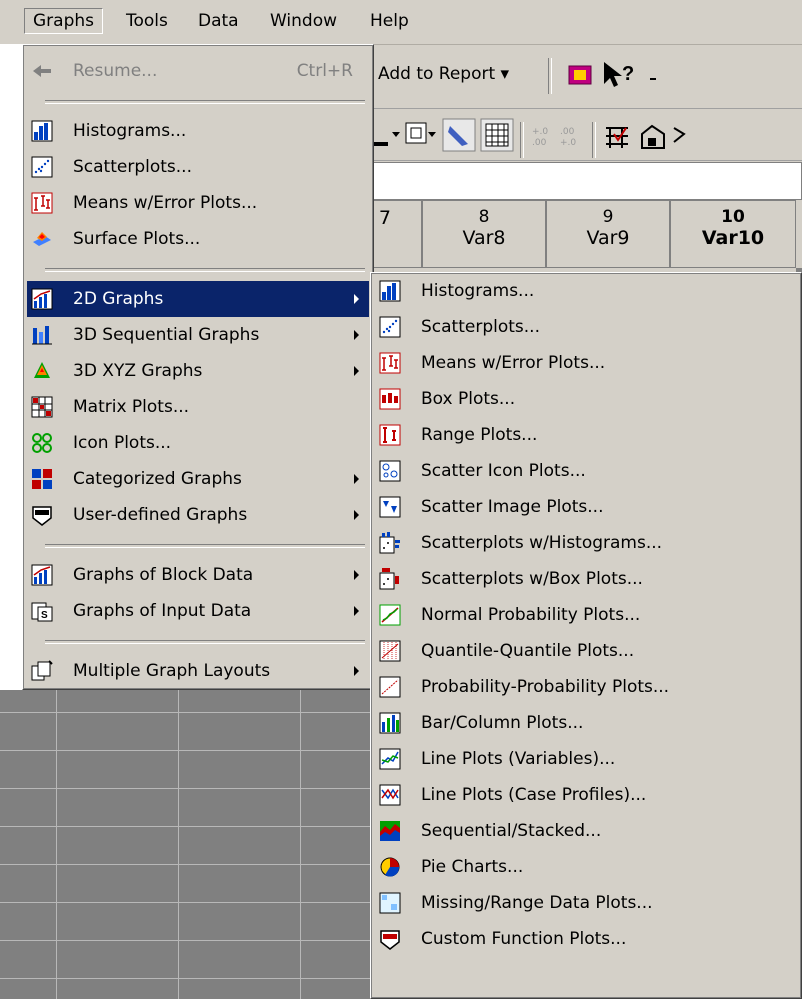  I want to click on menu-item-3d-sequential: 3D Sequential Graphs, so click(198, 335).